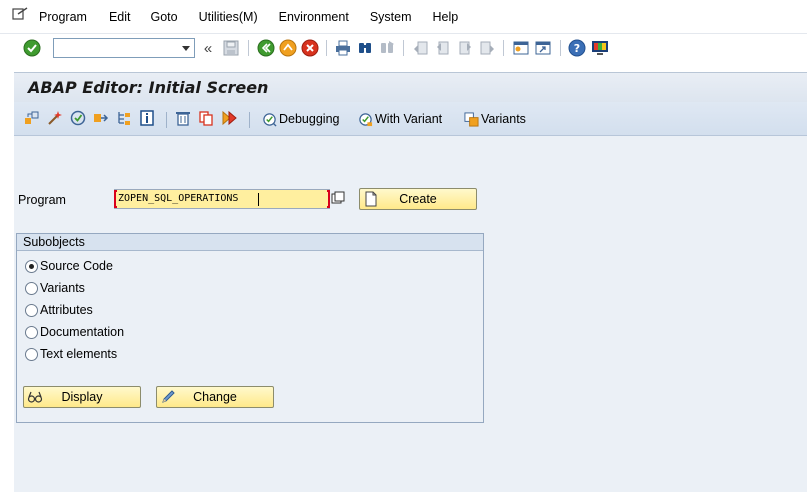 This screenshot has width=807, height=492. I want to click on title-bar: ABAP Editor: Initial Screen, so click(410, 87).